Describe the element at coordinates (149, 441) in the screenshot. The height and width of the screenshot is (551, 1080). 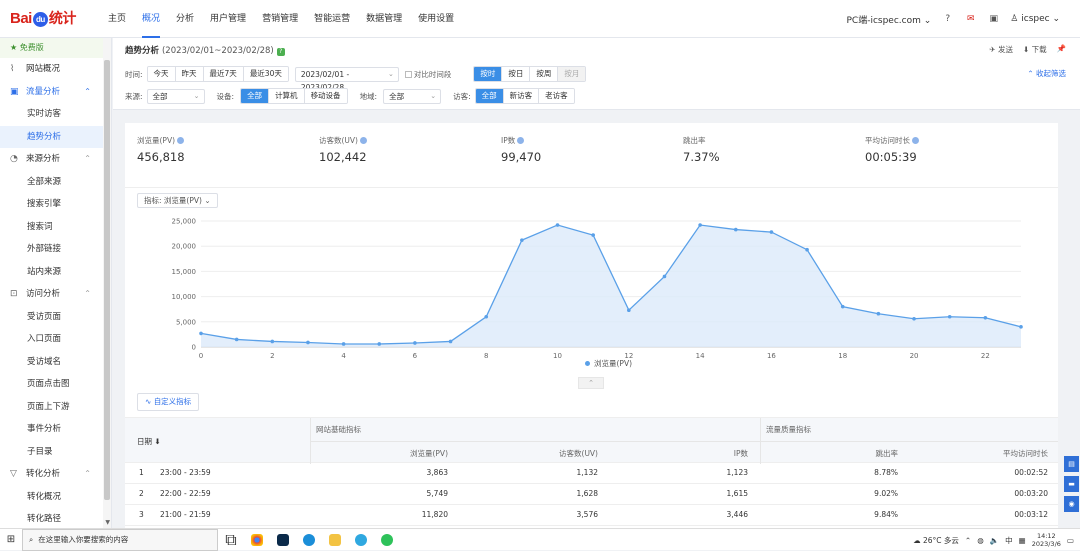
I see `date-column-header: 日期 ⬇` at that location.